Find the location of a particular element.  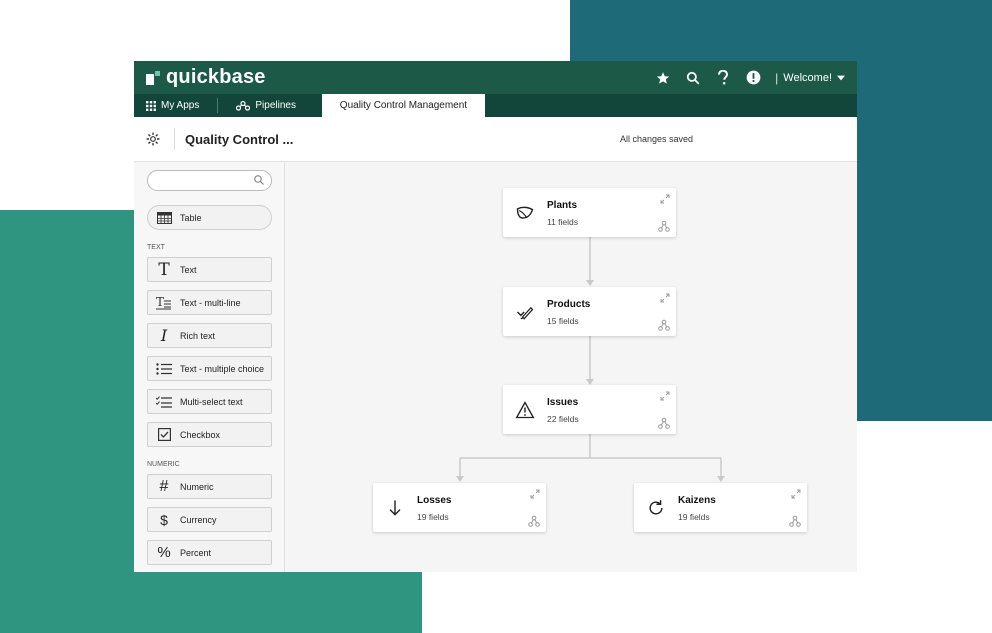

table-name: Kaizens is located at coordinates (697, 500).